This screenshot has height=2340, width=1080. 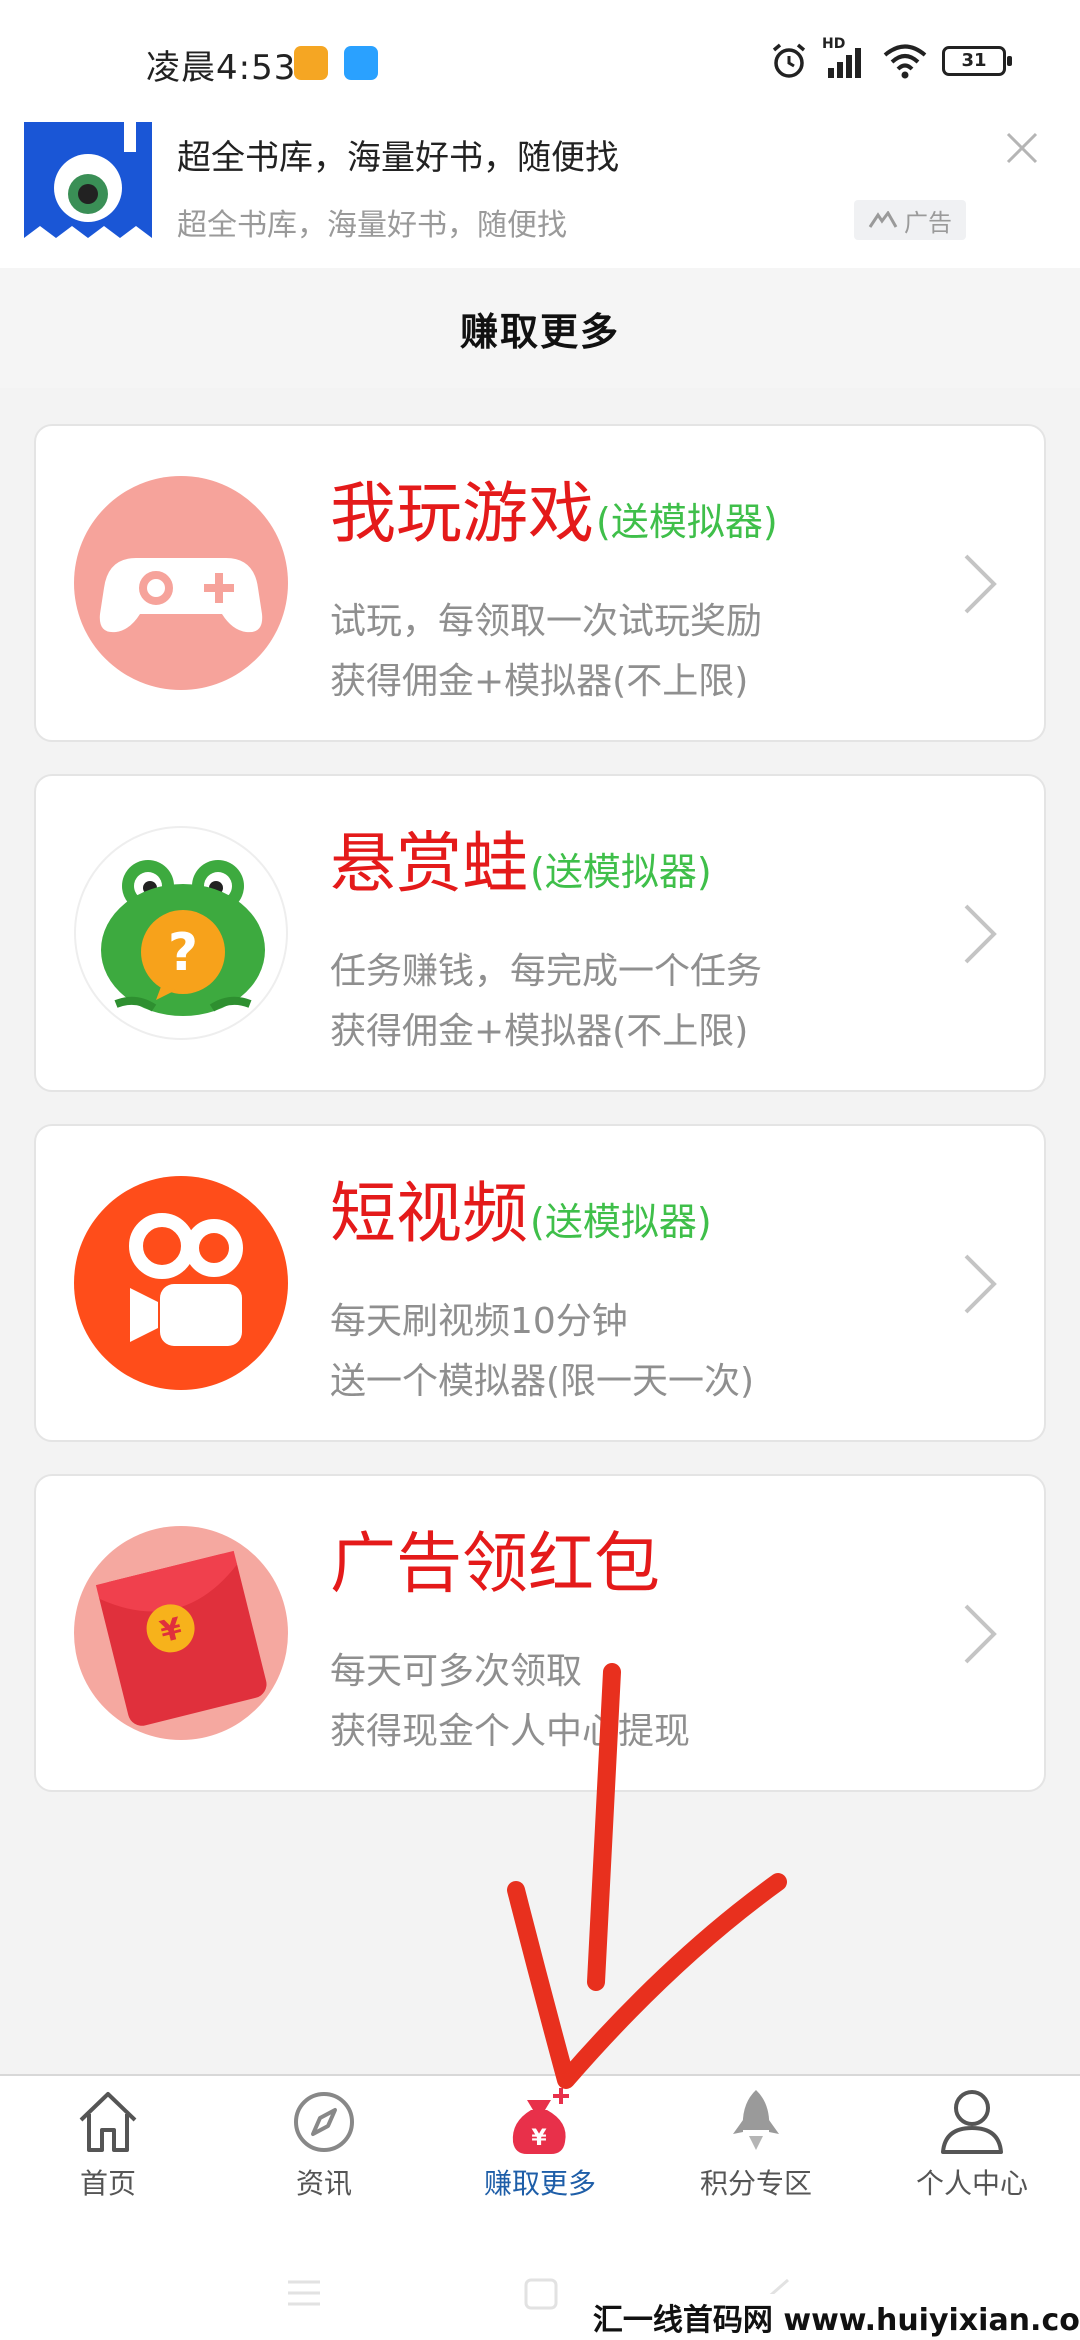 I want to click on nav-label: 个人中心, so click(x=971, y=2183).